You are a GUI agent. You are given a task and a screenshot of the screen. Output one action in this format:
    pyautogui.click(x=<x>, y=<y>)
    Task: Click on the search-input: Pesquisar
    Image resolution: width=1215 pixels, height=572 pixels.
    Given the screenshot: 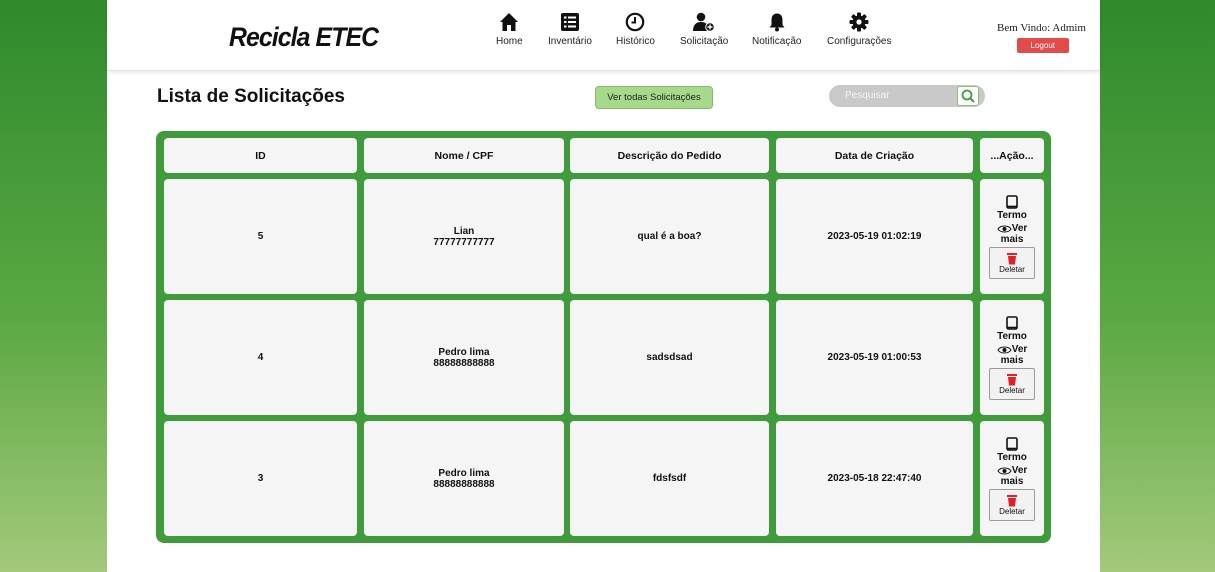 What is the action you would take?
    pyautogui.click(x=867, y=95)
    